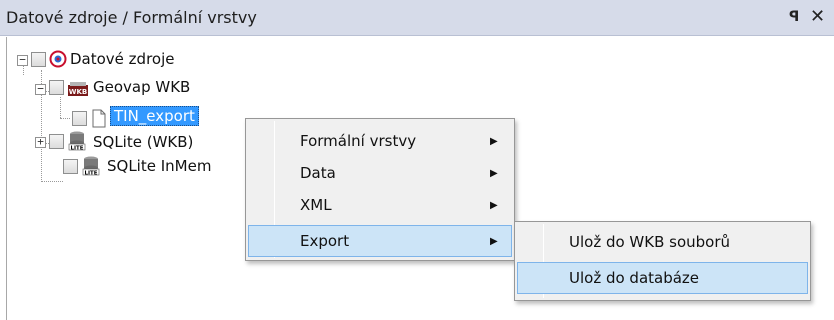  What do you see at coordinates (634, 278) in the screenshot?
I see `menu-item-label: Ulož do databáze` at bounding box center [634, 278].